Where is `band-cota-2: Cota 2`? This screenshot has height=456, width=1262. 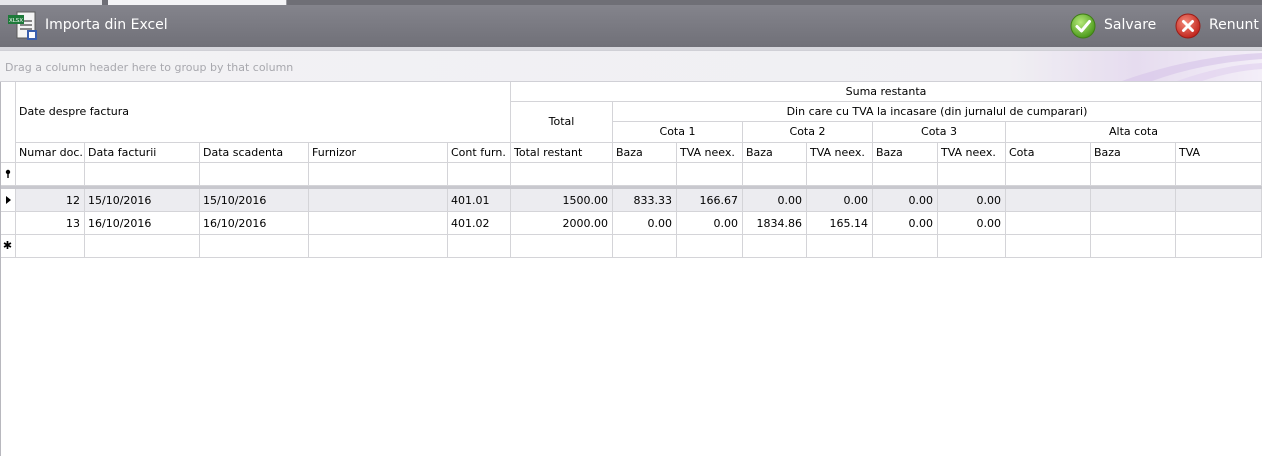 band-cota-2: Cota 2 is located at coordinates (808, 132).